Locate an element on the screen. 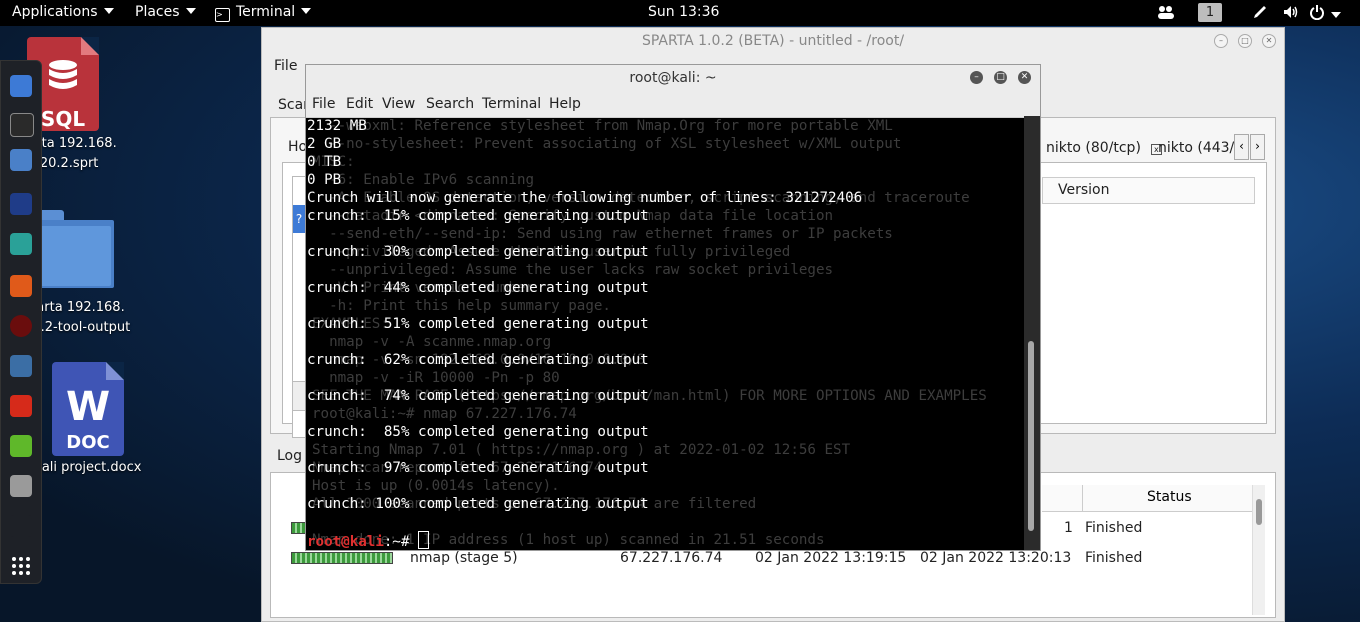  terminal-cursor is located at coordinates (424, 540).